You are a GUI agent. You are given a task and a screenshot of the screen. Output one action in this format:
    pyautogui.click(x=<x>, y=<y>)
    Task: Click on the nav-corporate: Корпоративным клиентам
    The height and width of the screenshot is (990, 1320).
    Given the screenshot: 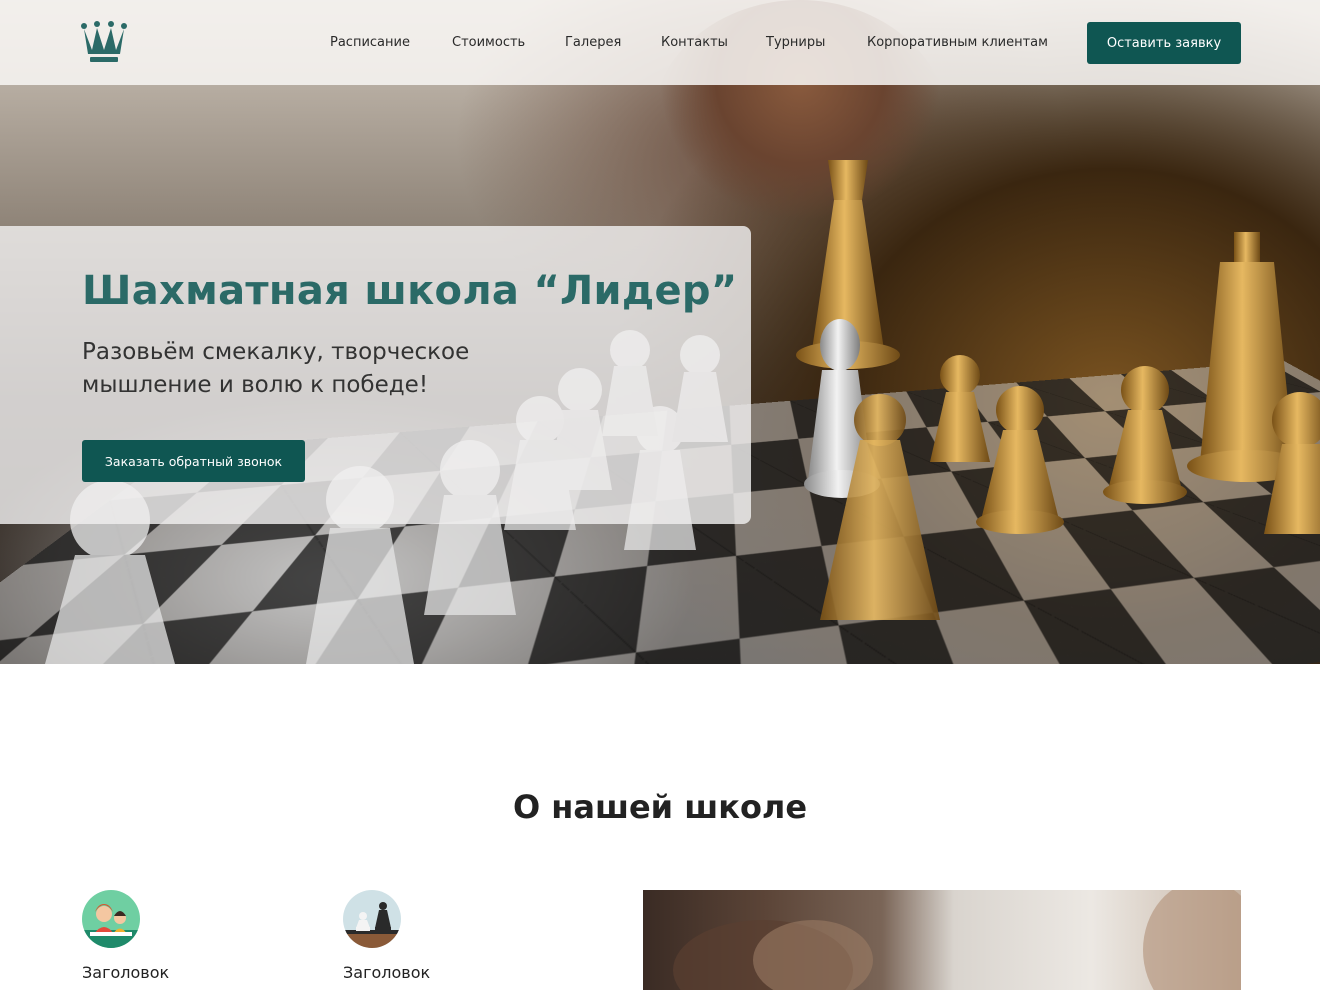 What is the action you would take?
    pyautogui.click(x=957, y=42)
    